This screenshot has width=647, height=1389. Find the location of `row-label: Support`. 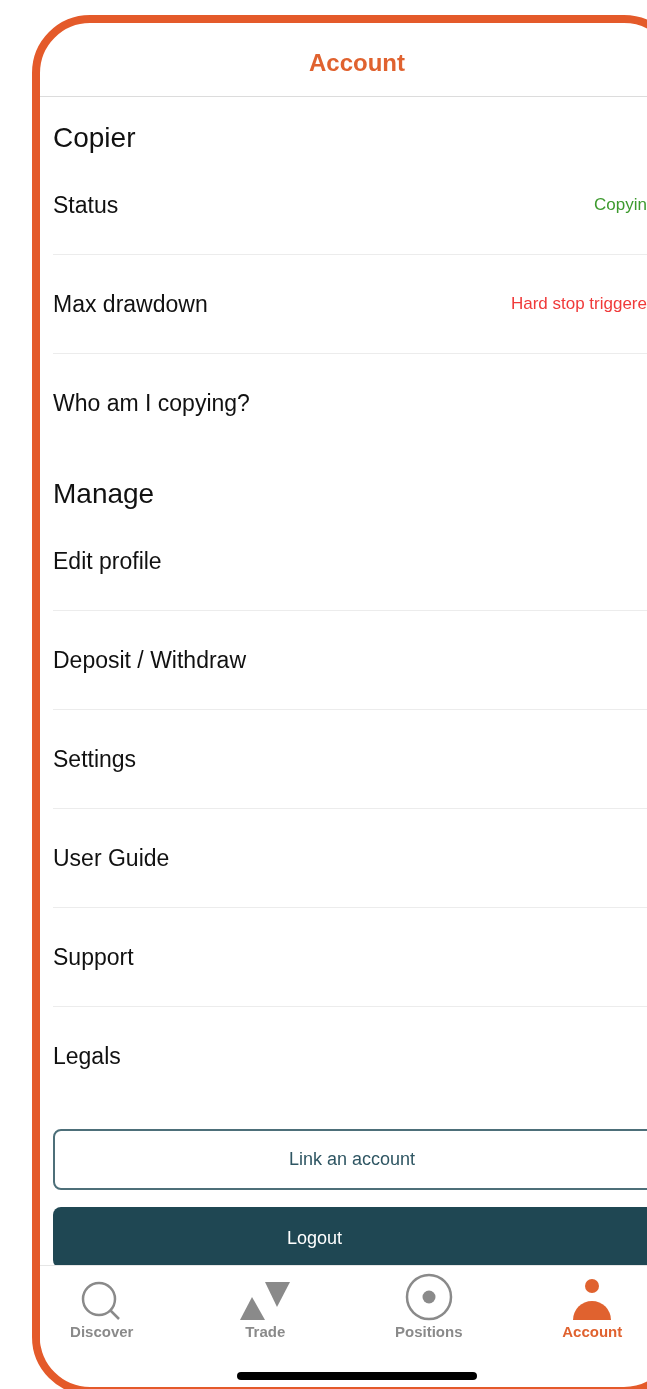

row-label: Support is located at coordinates (93, 957).